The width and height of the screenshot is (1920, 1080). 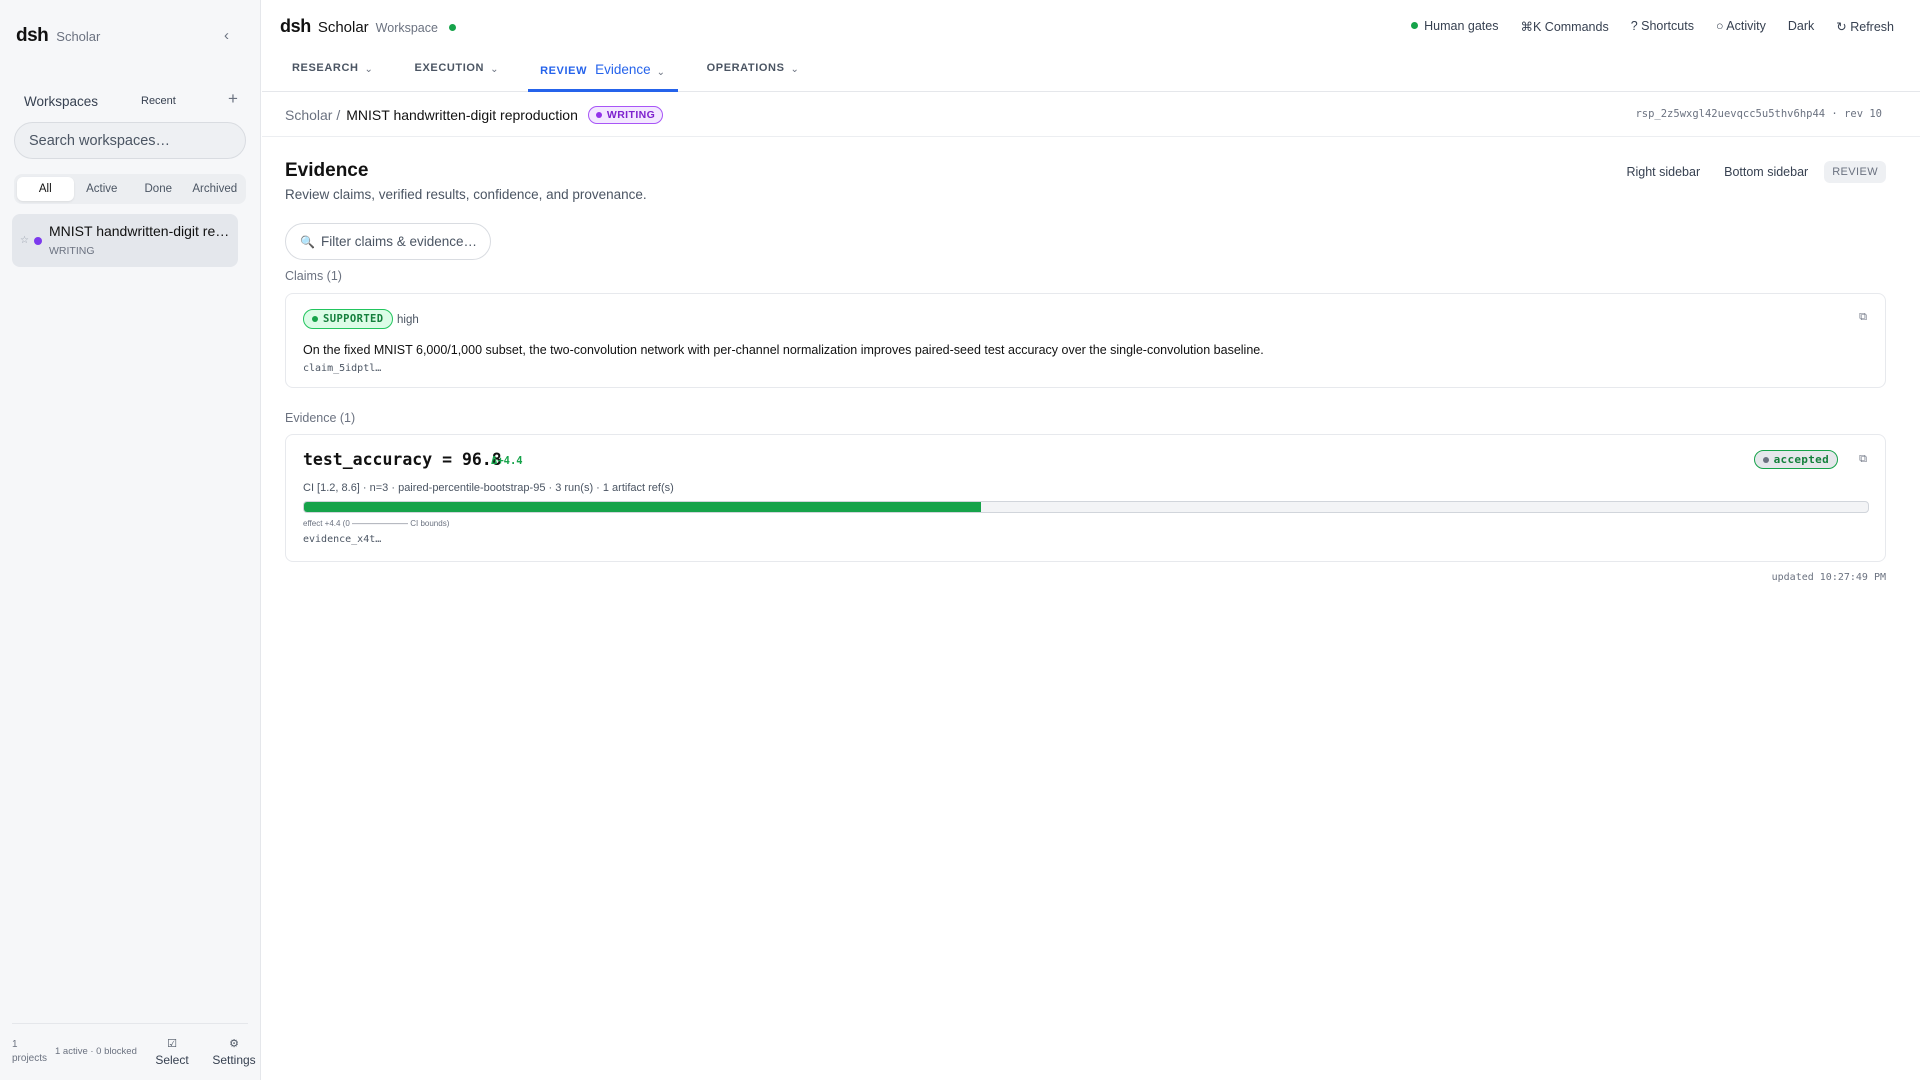 What do you see at coordinates (327, 170) in the screenshot?
I see `page-title: Evidence` at bounding box center [327, 170].